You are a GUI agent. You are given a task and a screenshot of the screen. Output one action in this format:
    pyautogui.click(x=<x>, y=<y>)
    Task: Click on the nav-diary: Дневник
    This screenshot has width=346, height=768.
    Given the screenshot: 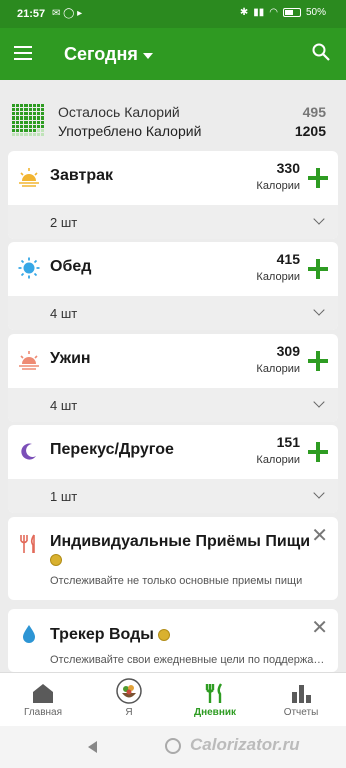 What is the action you would take?
    pyautogui.click(x=215, y=700)
    